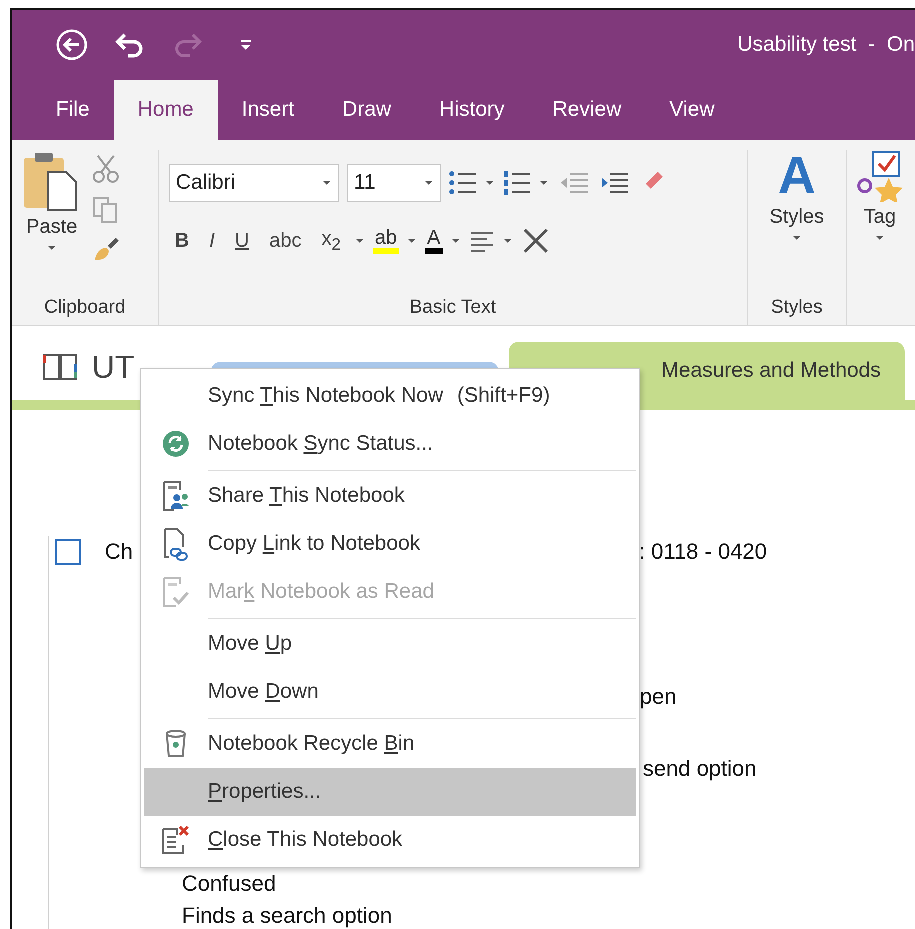 The image size is (915, 929). What do you see at coordinates (229, 884) in the screenshot?
I see `note-text: Confused` at bounding box center [229, 884].